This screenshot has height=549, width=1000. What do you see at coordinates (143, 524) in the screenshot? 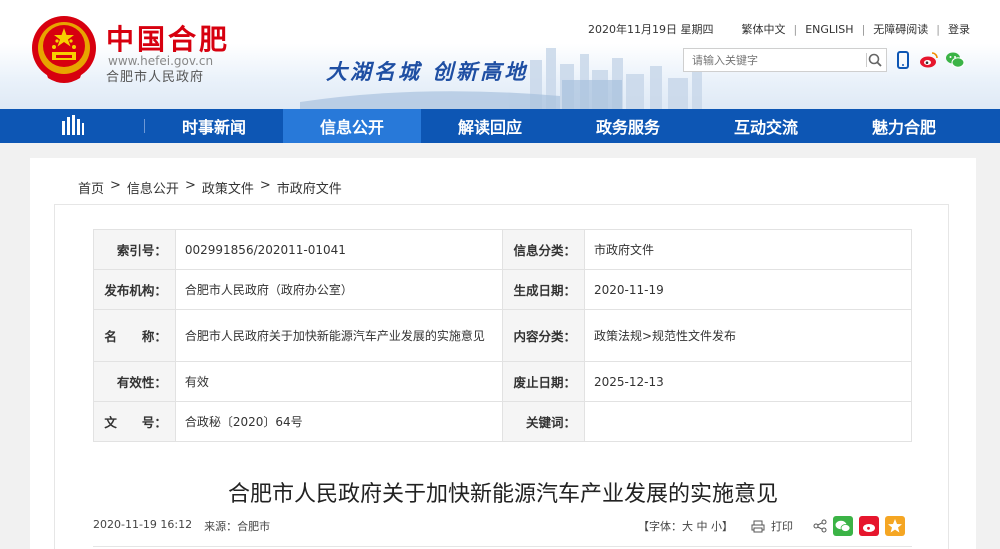
I see `article-datetime: 2020-11-19 16:12` at bounding box center [143, 524].